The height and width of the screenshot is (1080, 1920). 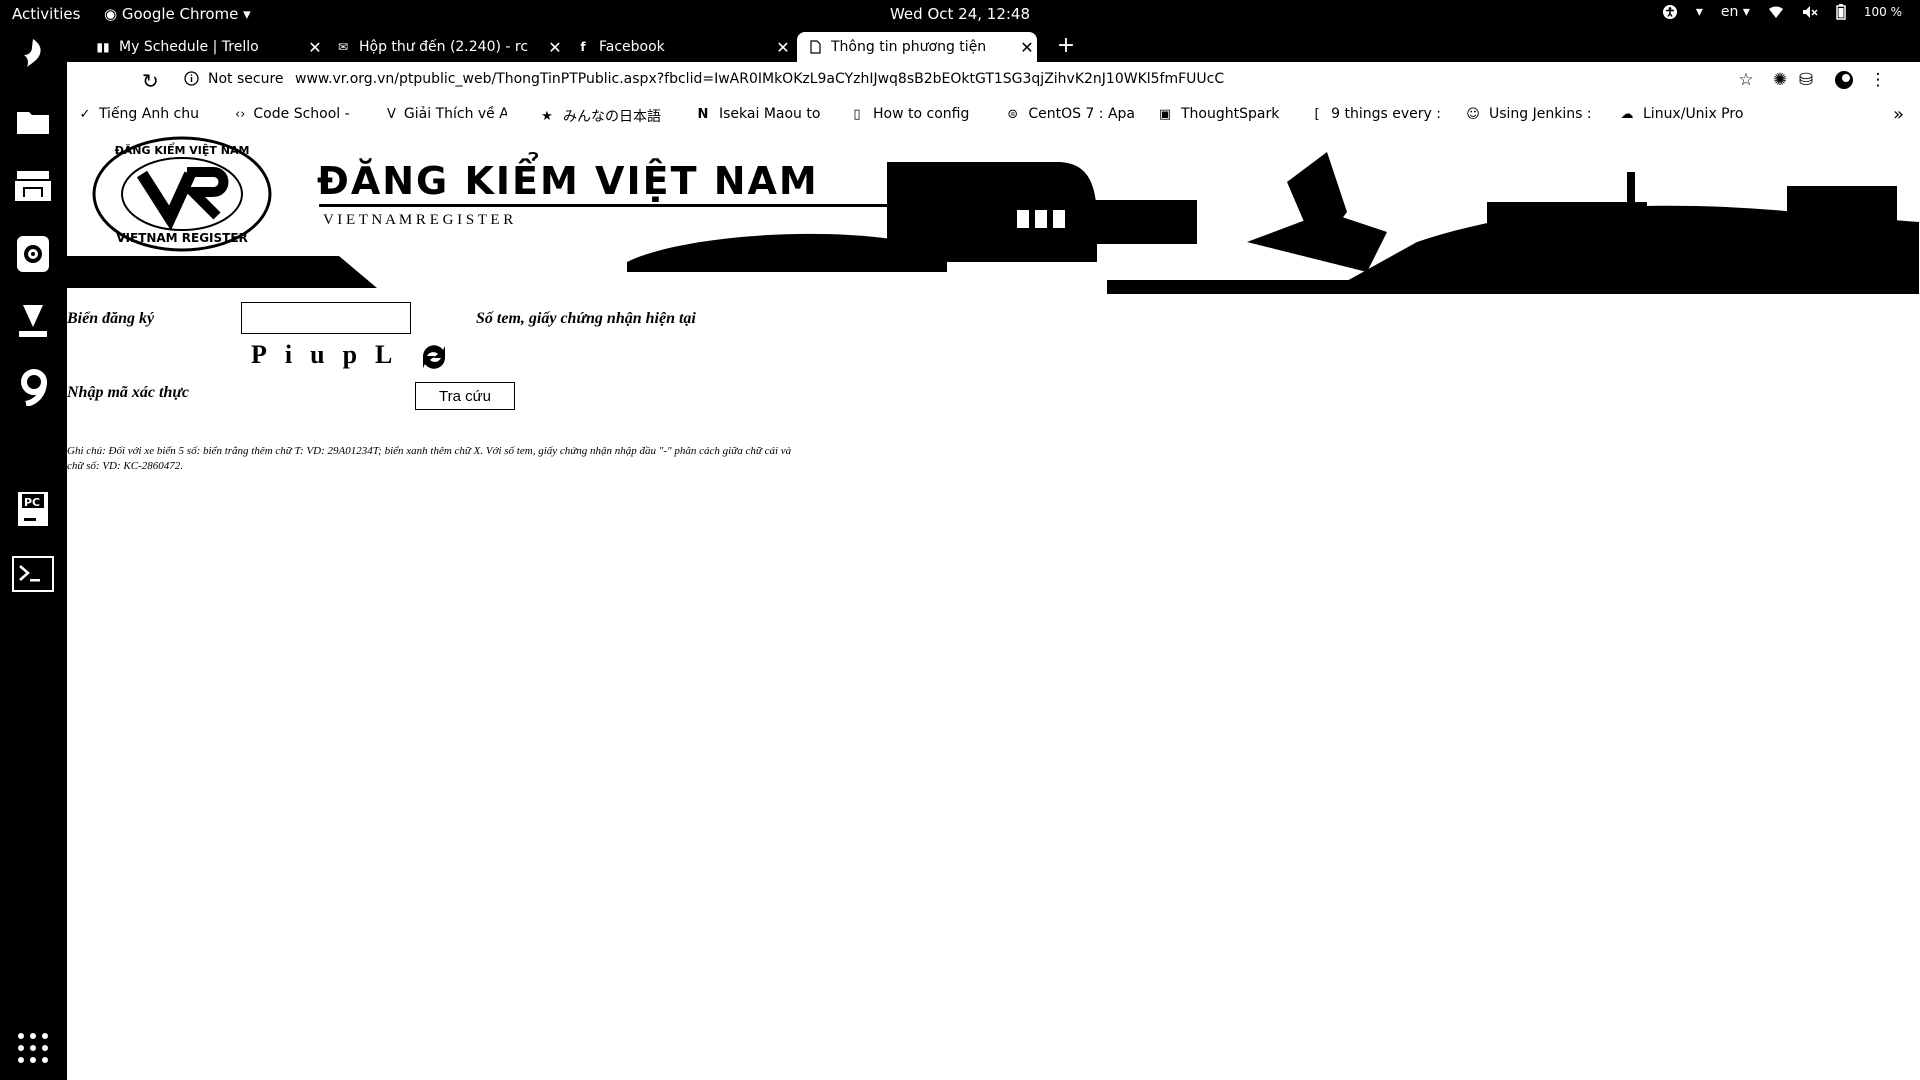 I want to click on accessibility-icon, so click(x=1670, y=12).